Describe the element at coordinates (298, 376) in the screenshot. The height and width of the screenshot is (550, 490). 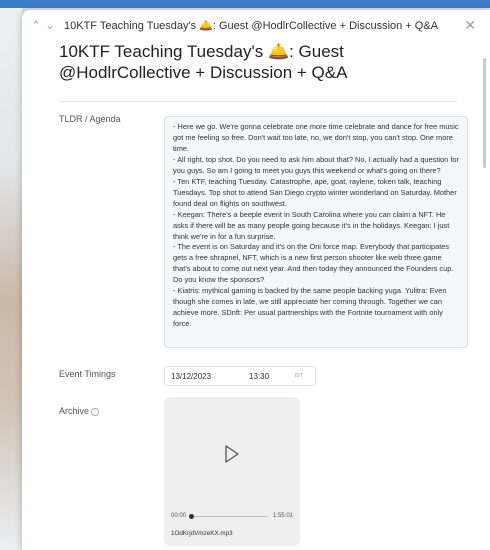
I see `timezone-value: IST` at that location.